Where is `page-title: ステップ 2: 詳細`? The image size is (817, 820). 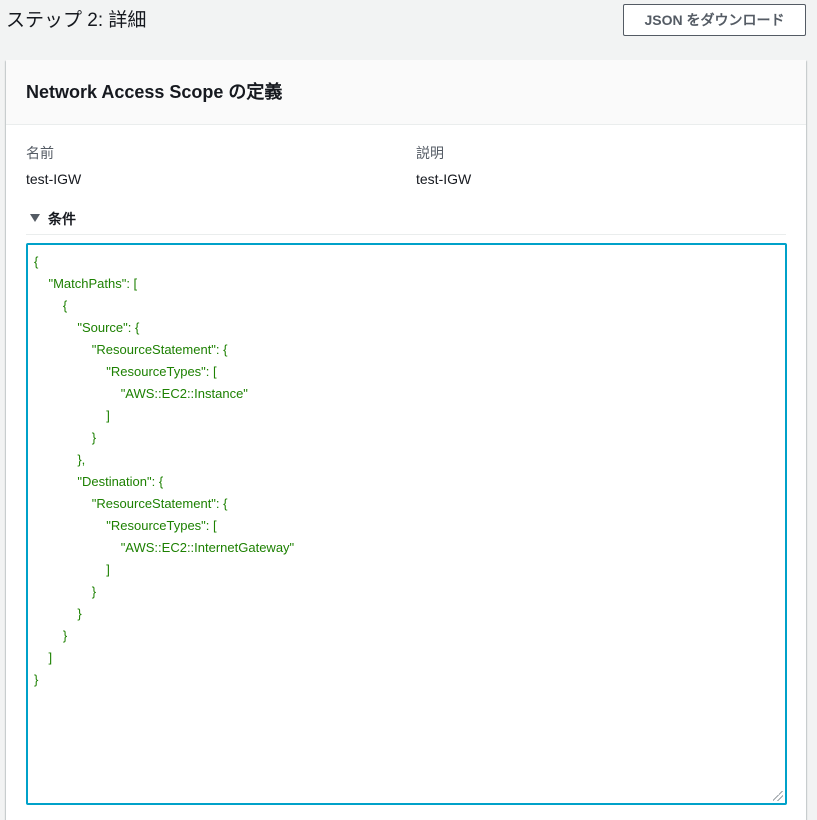
page-title: ステップ 2: 詳細 is located at coordinates (76, 20).